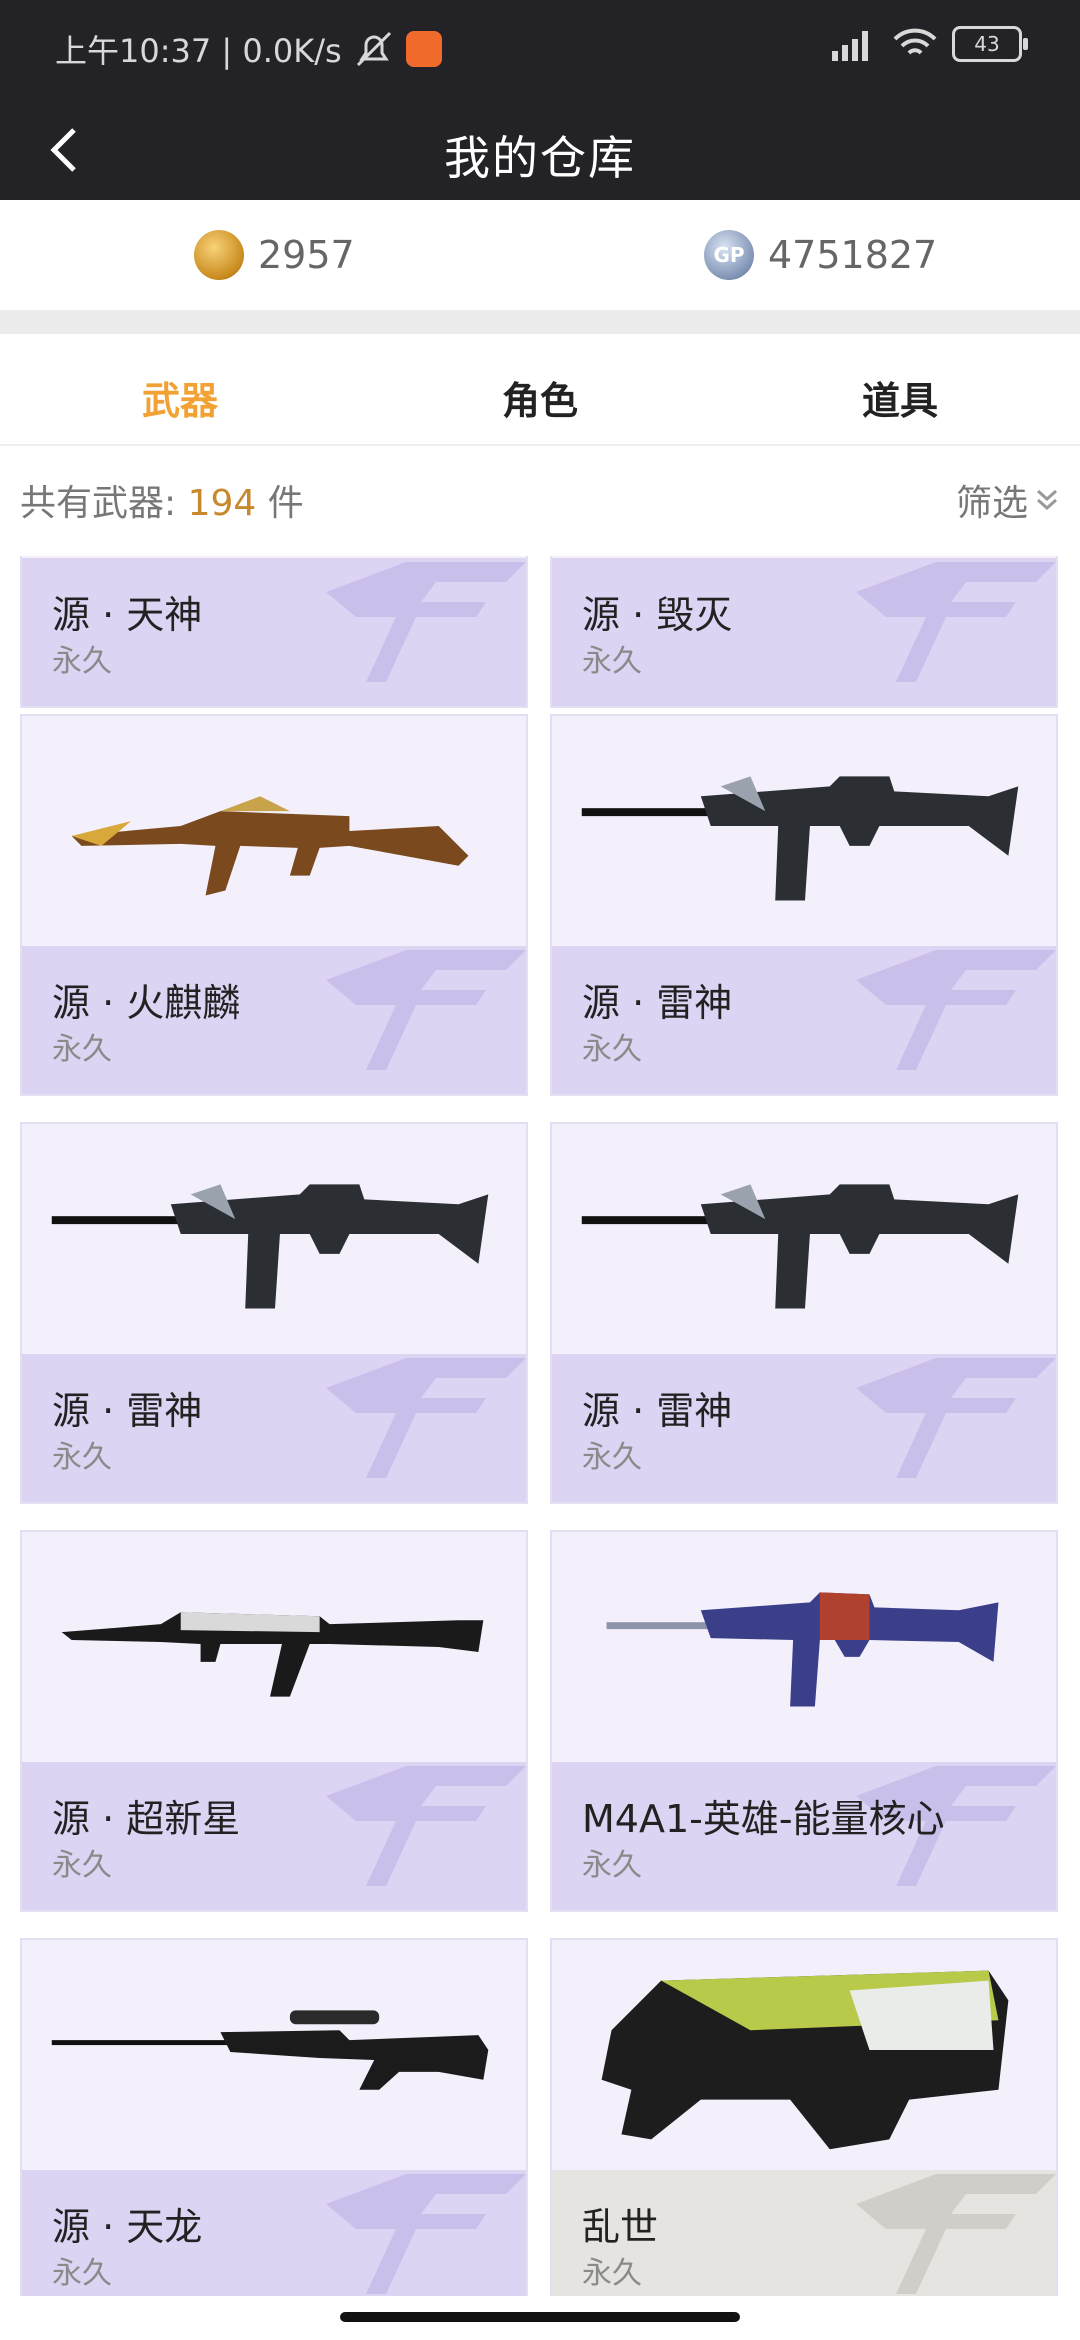  What do you see at coordinates (274, 632) in the screenshot?
I see `weapon-card: 源 · 天神 永久` at bounding box center [274, 632].